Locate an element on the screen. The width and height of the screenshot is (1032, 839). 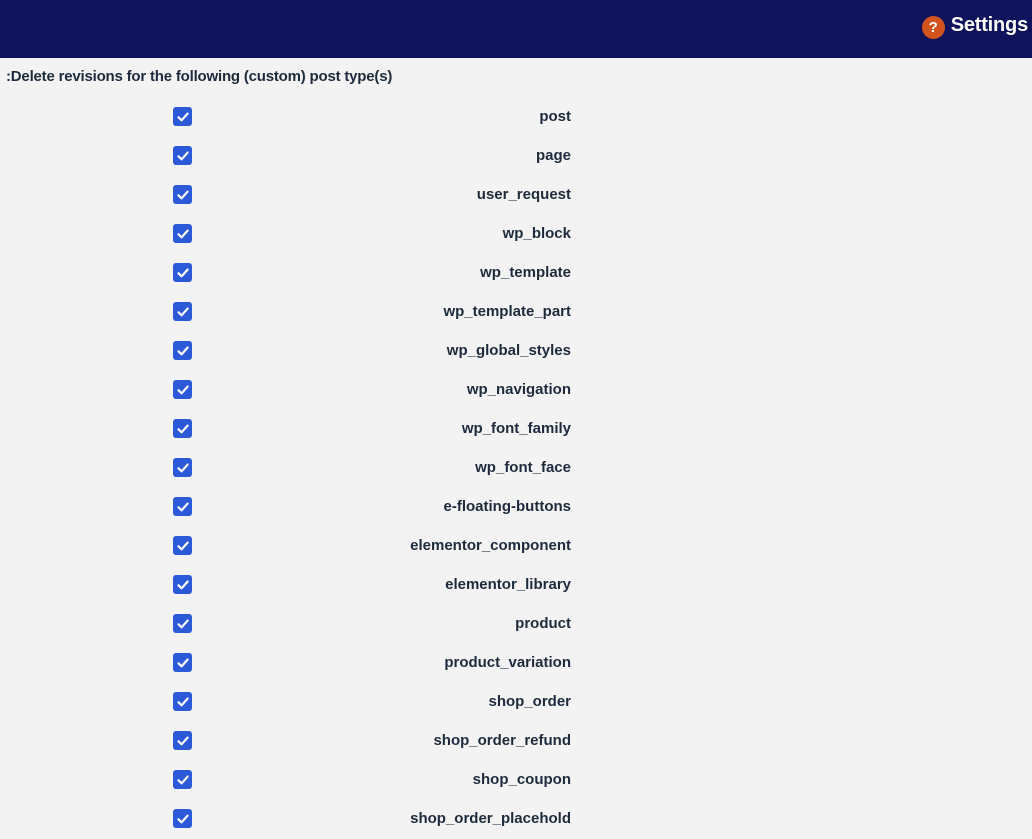
post-type-row: user_request is located at coordinates (516, 195).